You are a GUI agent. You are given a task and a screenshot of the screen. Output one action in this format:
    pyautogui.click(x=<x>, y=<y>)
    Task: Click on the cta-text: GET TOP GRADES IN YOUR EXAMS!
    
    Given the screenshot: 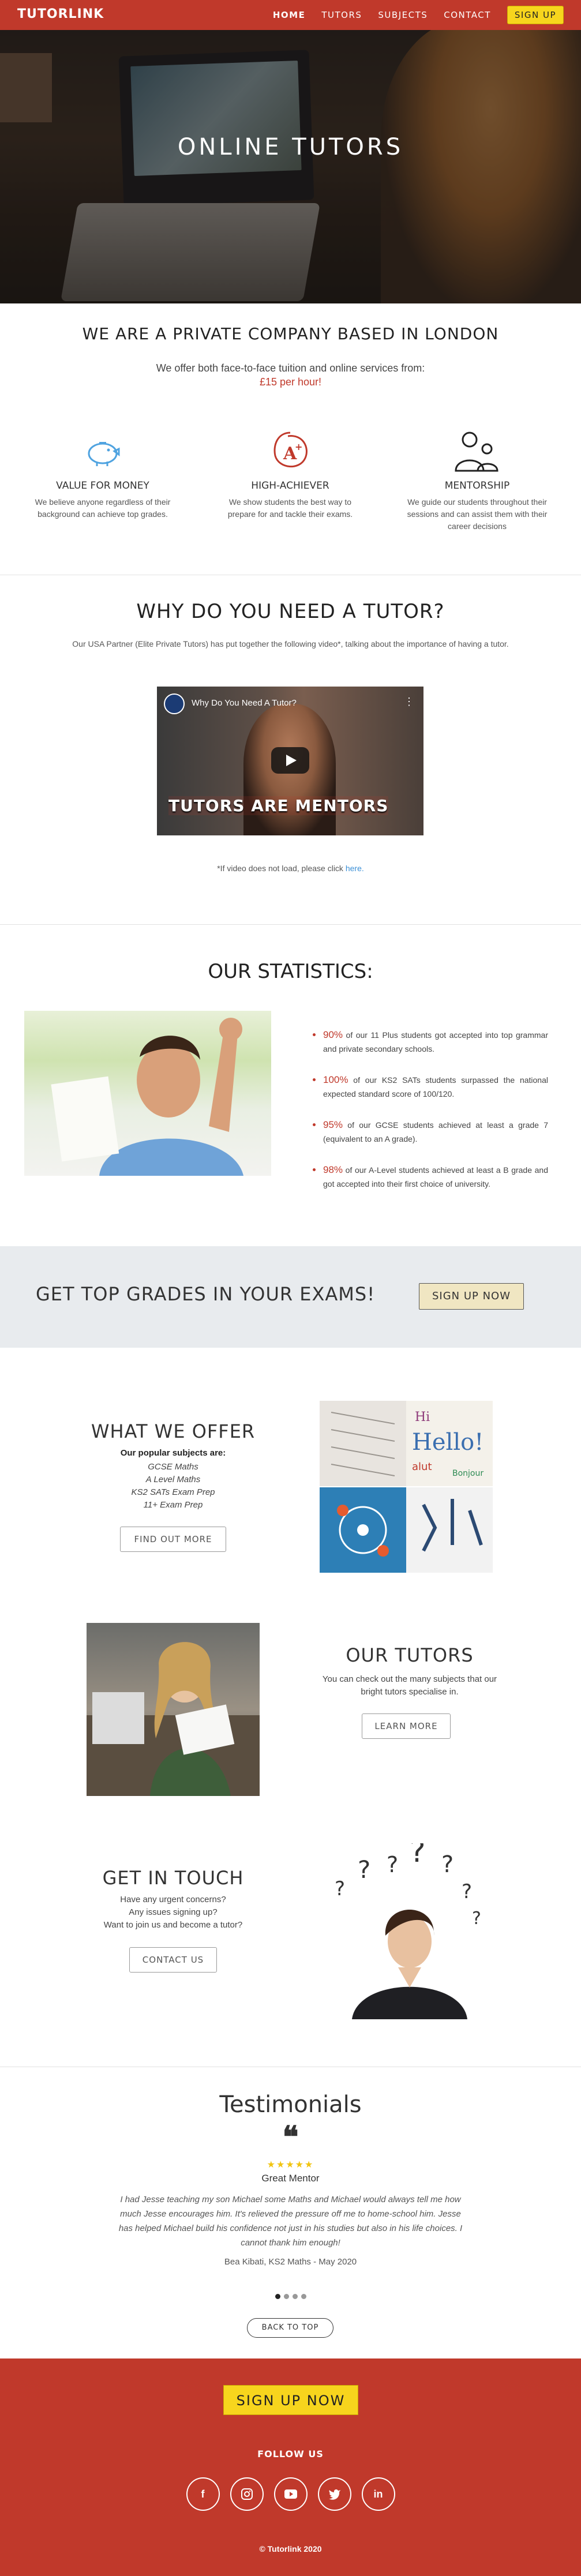 What is the action you would take?
    pyautogui.click(x=206, y=1294)
    